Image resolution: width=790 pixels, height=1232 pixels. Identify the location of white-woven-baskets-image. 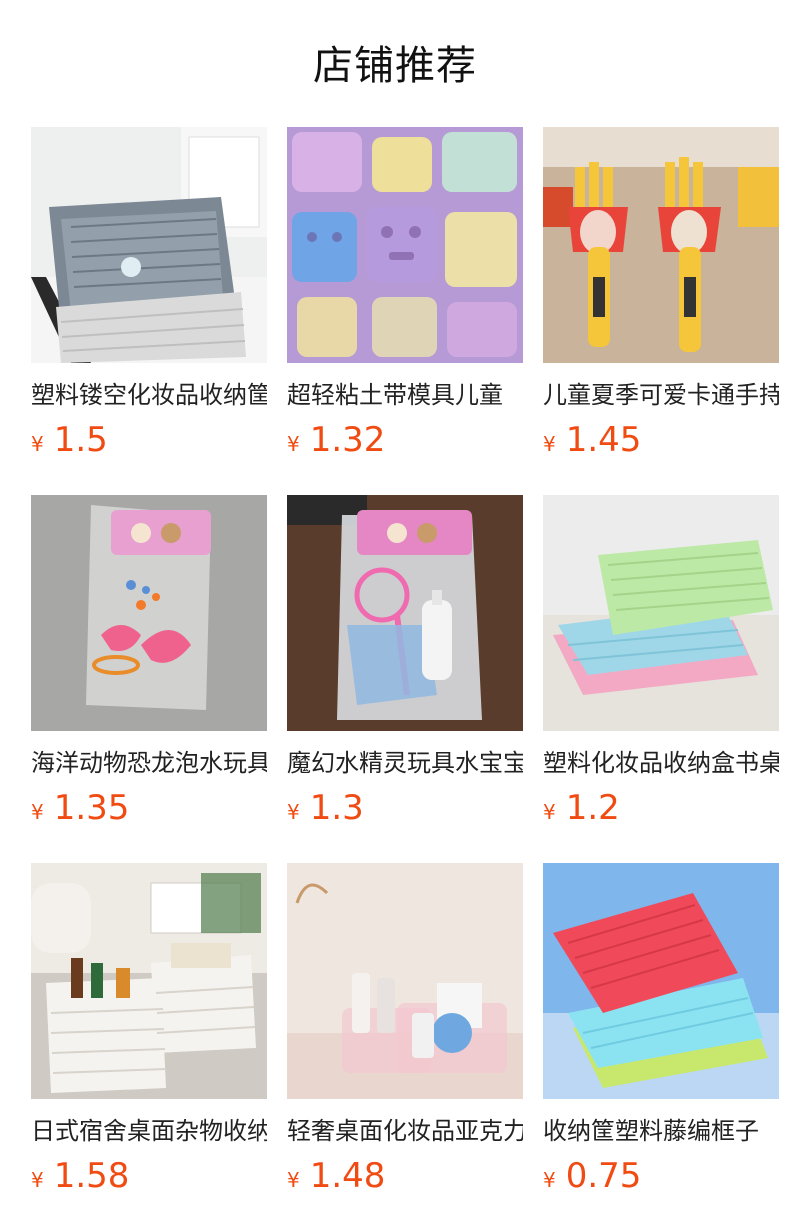
(149, 981).